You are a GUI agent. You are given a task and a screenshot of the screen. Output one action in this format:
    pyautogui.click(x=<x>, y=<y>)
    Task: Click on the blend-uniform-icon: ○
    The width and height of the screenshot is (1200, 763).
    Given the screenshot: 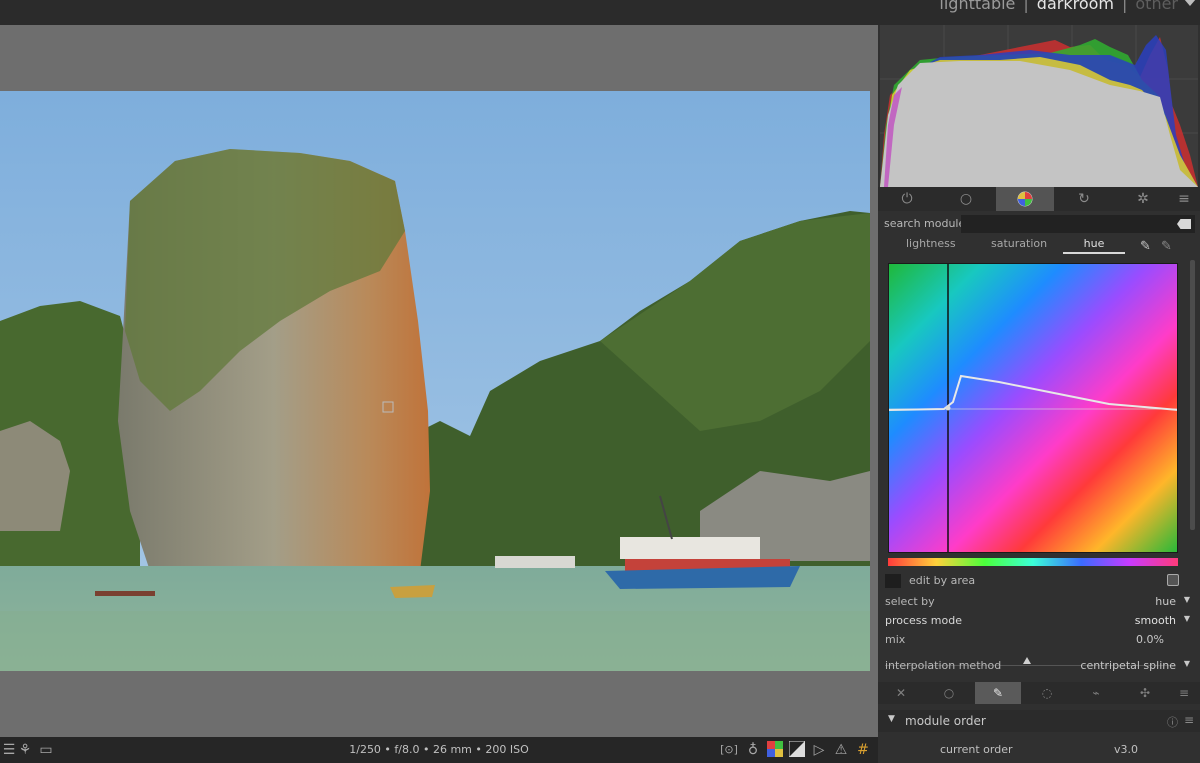 What is the action you would take?
    pyautogui.click(x=949, y=693)
    